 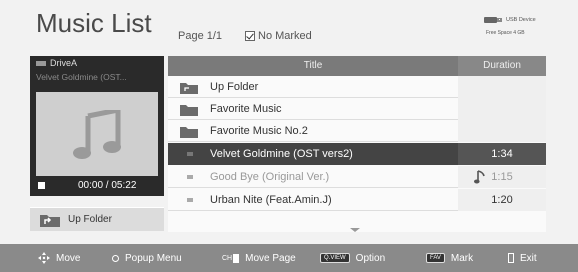 What do you see at coordinates (153, 258) in the screenshot?
I see `key-guide-popup-label: Popup Menu` at bounding box center [153, 258].